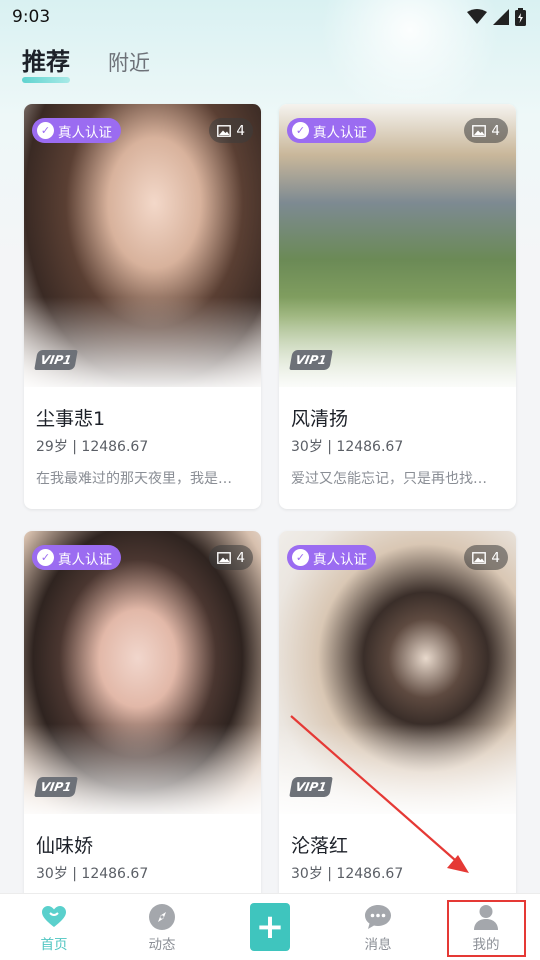 This screenshot has width=540, height=960. I want to click on tab-recommend-label: 推荐, so click(46, 62).